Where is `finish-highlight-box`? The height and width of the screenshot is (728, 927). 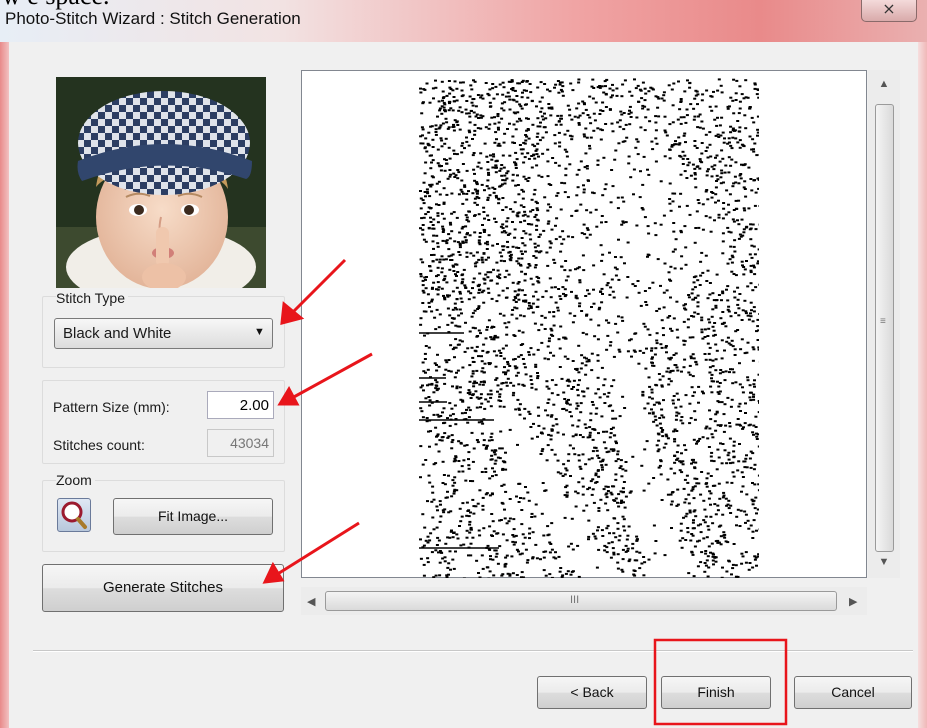
finish-highlight-box is located at coordinates (720, 682).